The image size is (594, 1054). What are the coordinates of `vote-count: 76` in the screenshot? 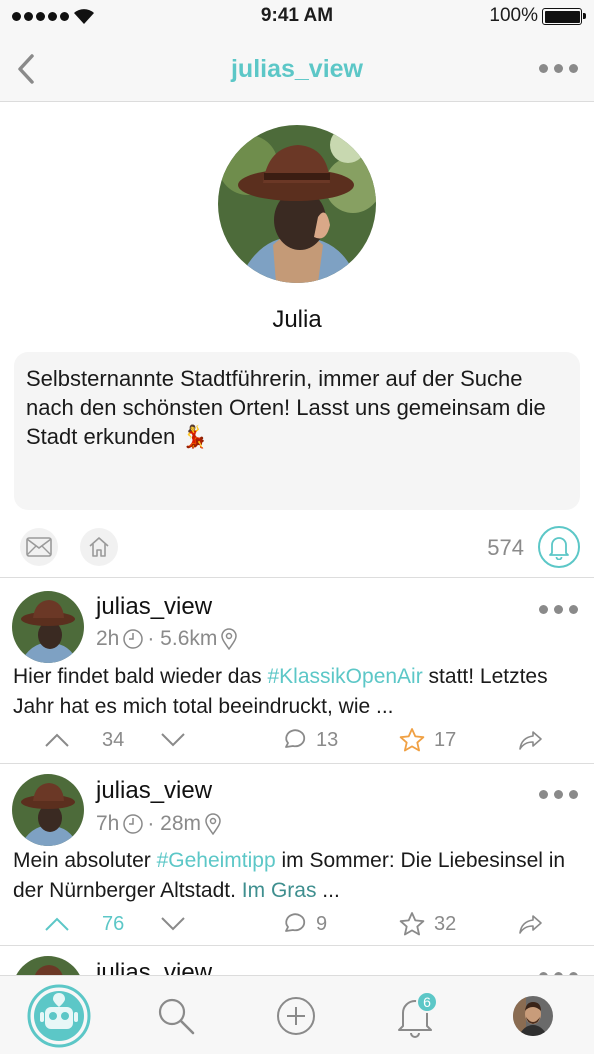 It's located at (113, 923).